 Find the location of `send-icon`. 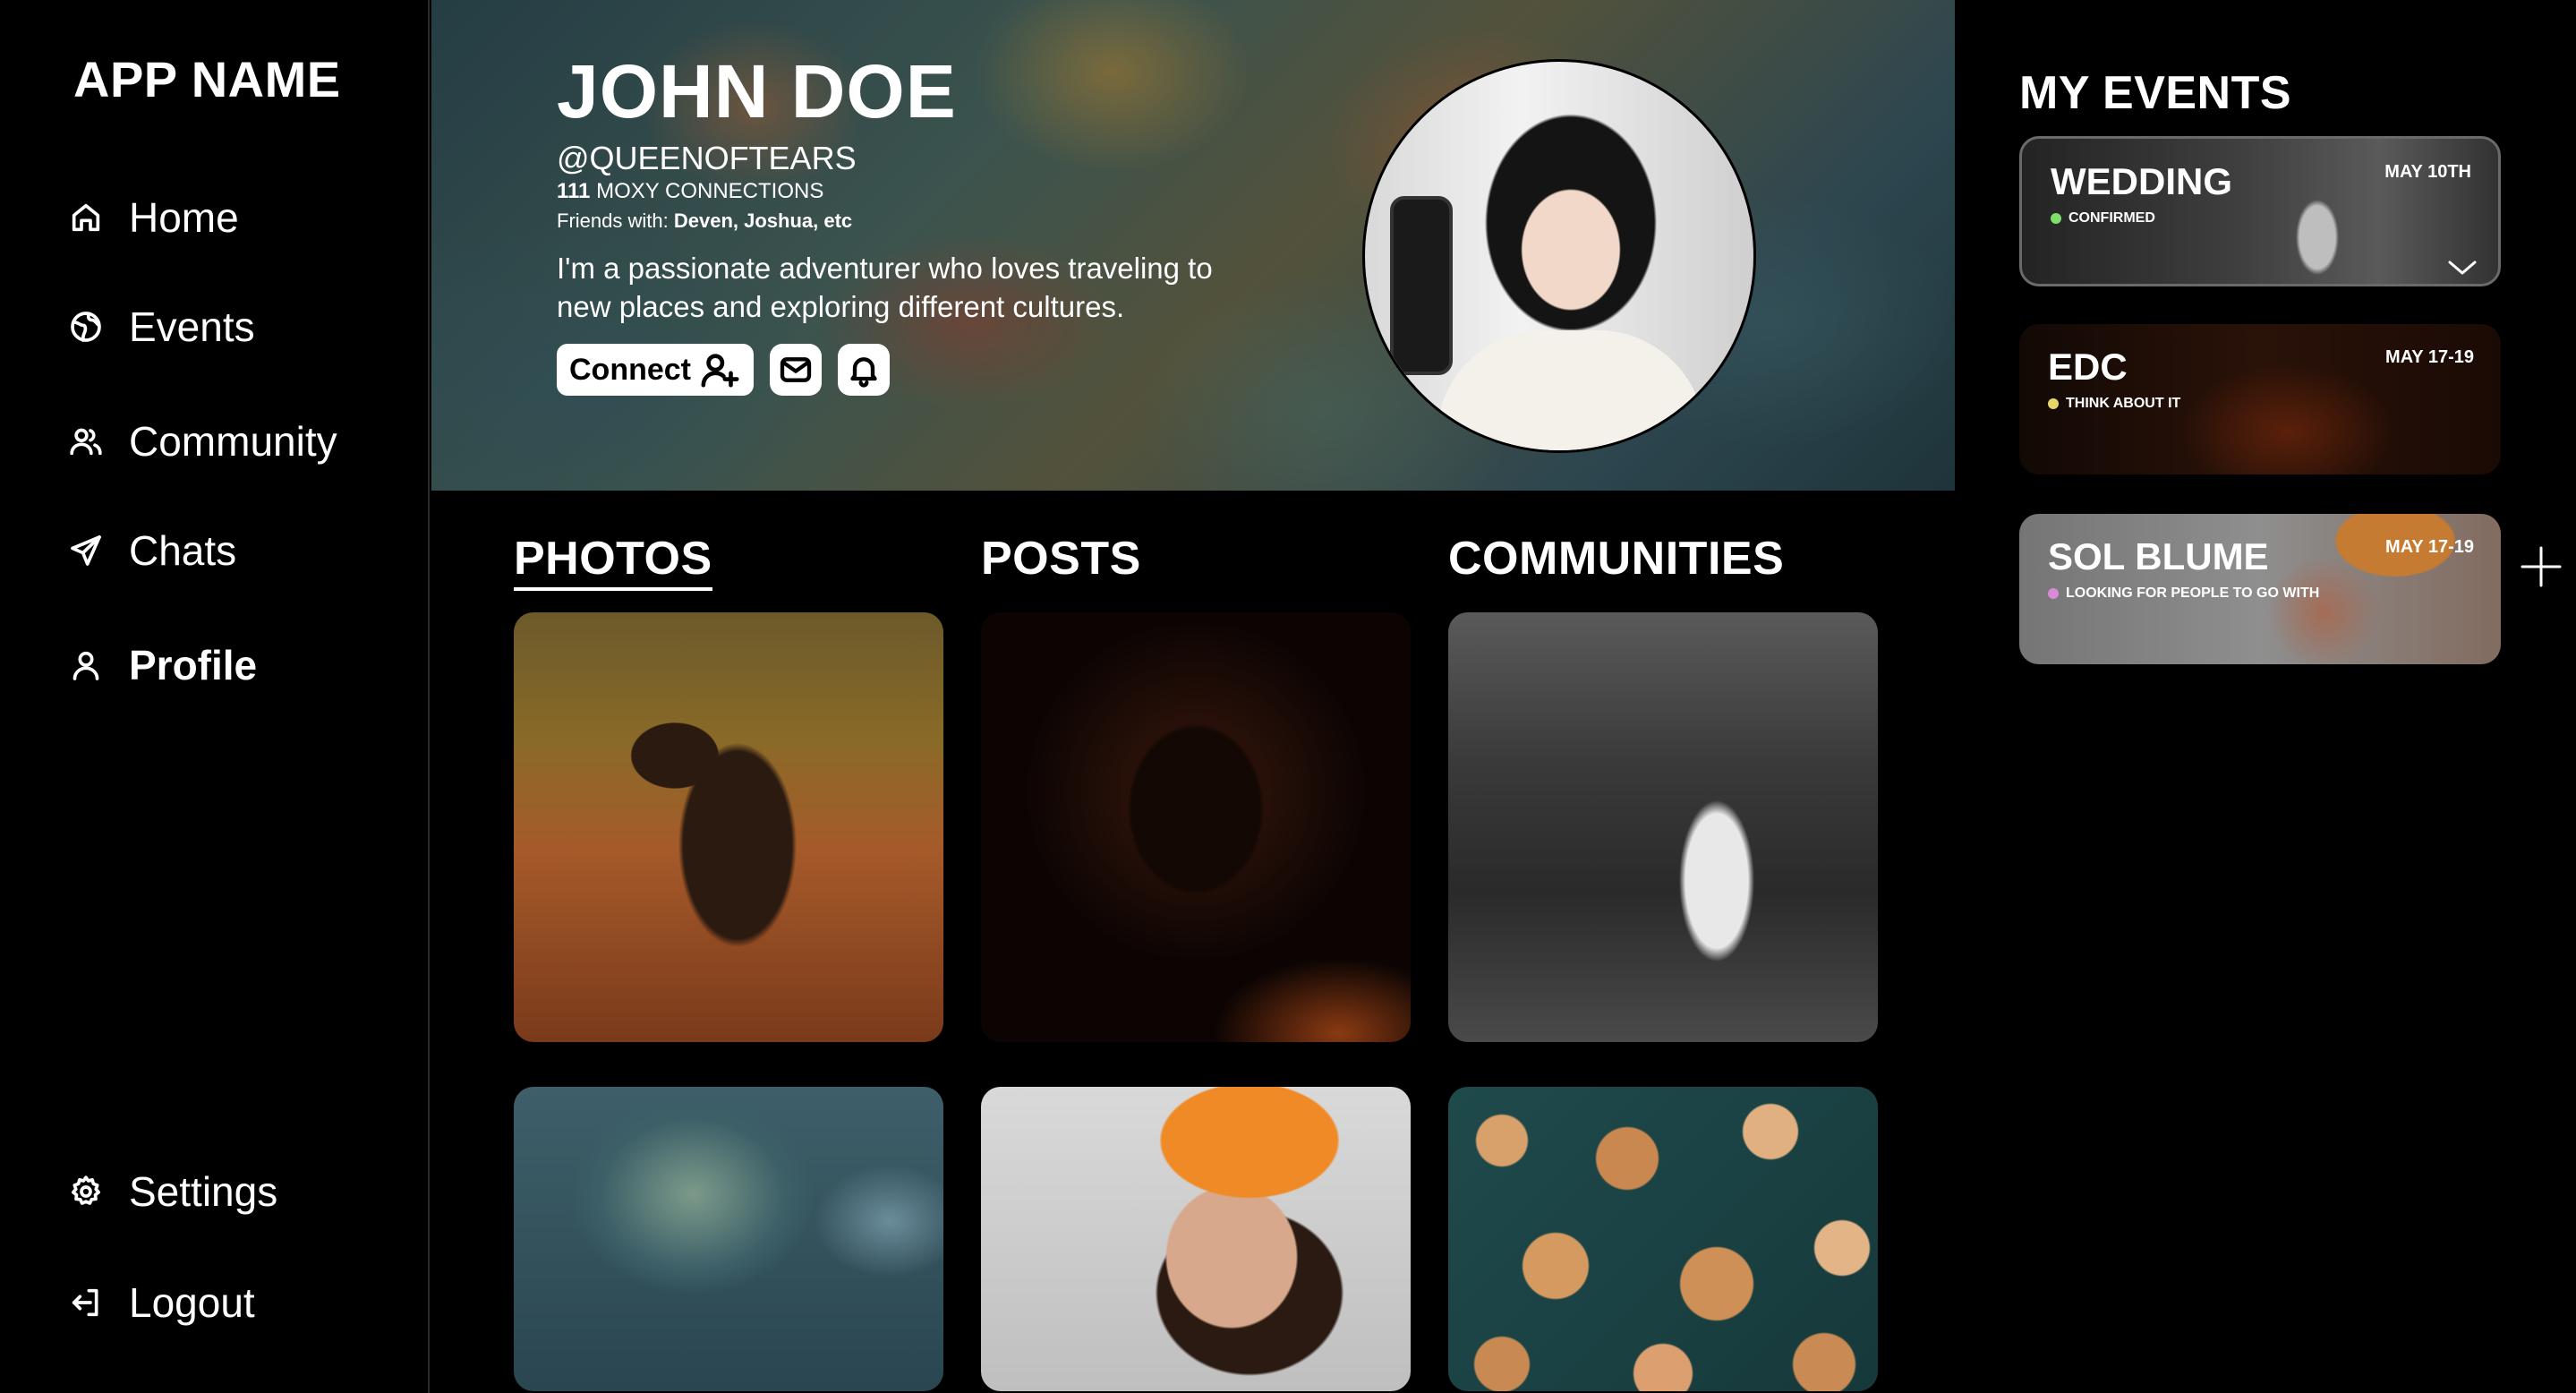

send-icon is located at coordinates (86, 550).